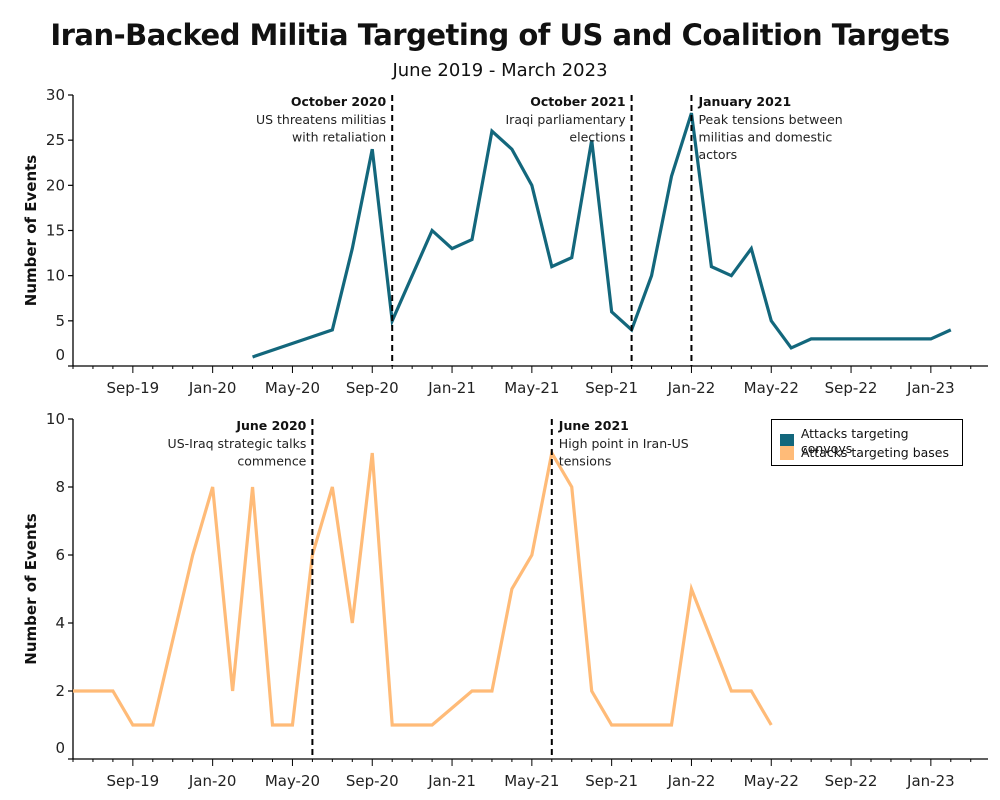  What do you see at coordinates (577, 101) in the screenshot?
I see `annotation-title: October 2021` at bounding box center [577, 101].